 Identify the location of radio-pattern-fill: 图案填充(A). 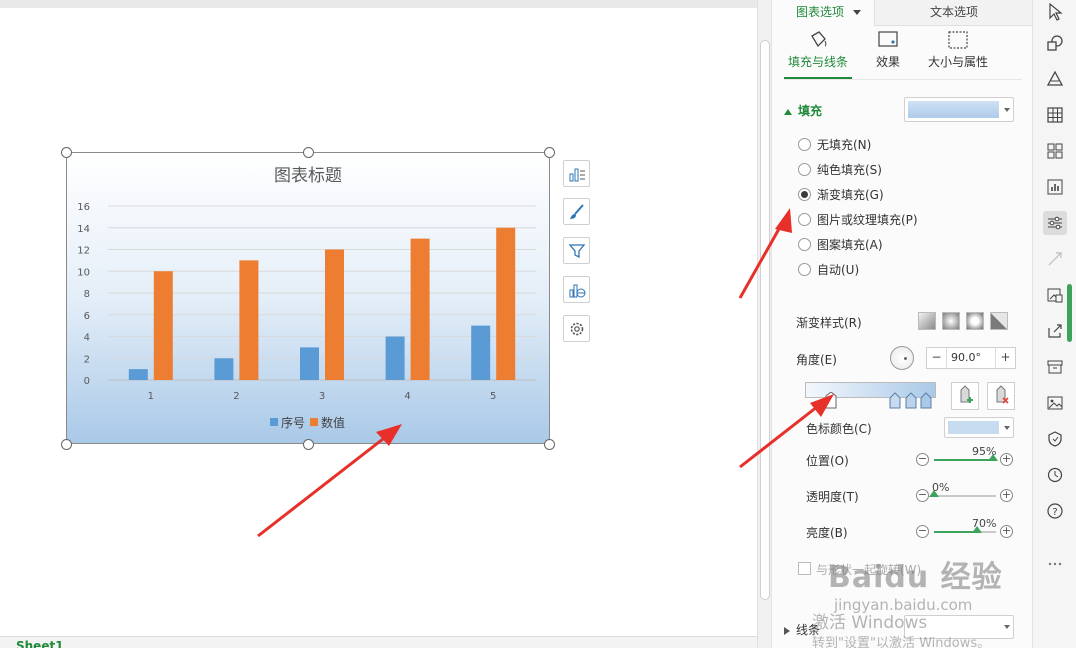
(840, 244).